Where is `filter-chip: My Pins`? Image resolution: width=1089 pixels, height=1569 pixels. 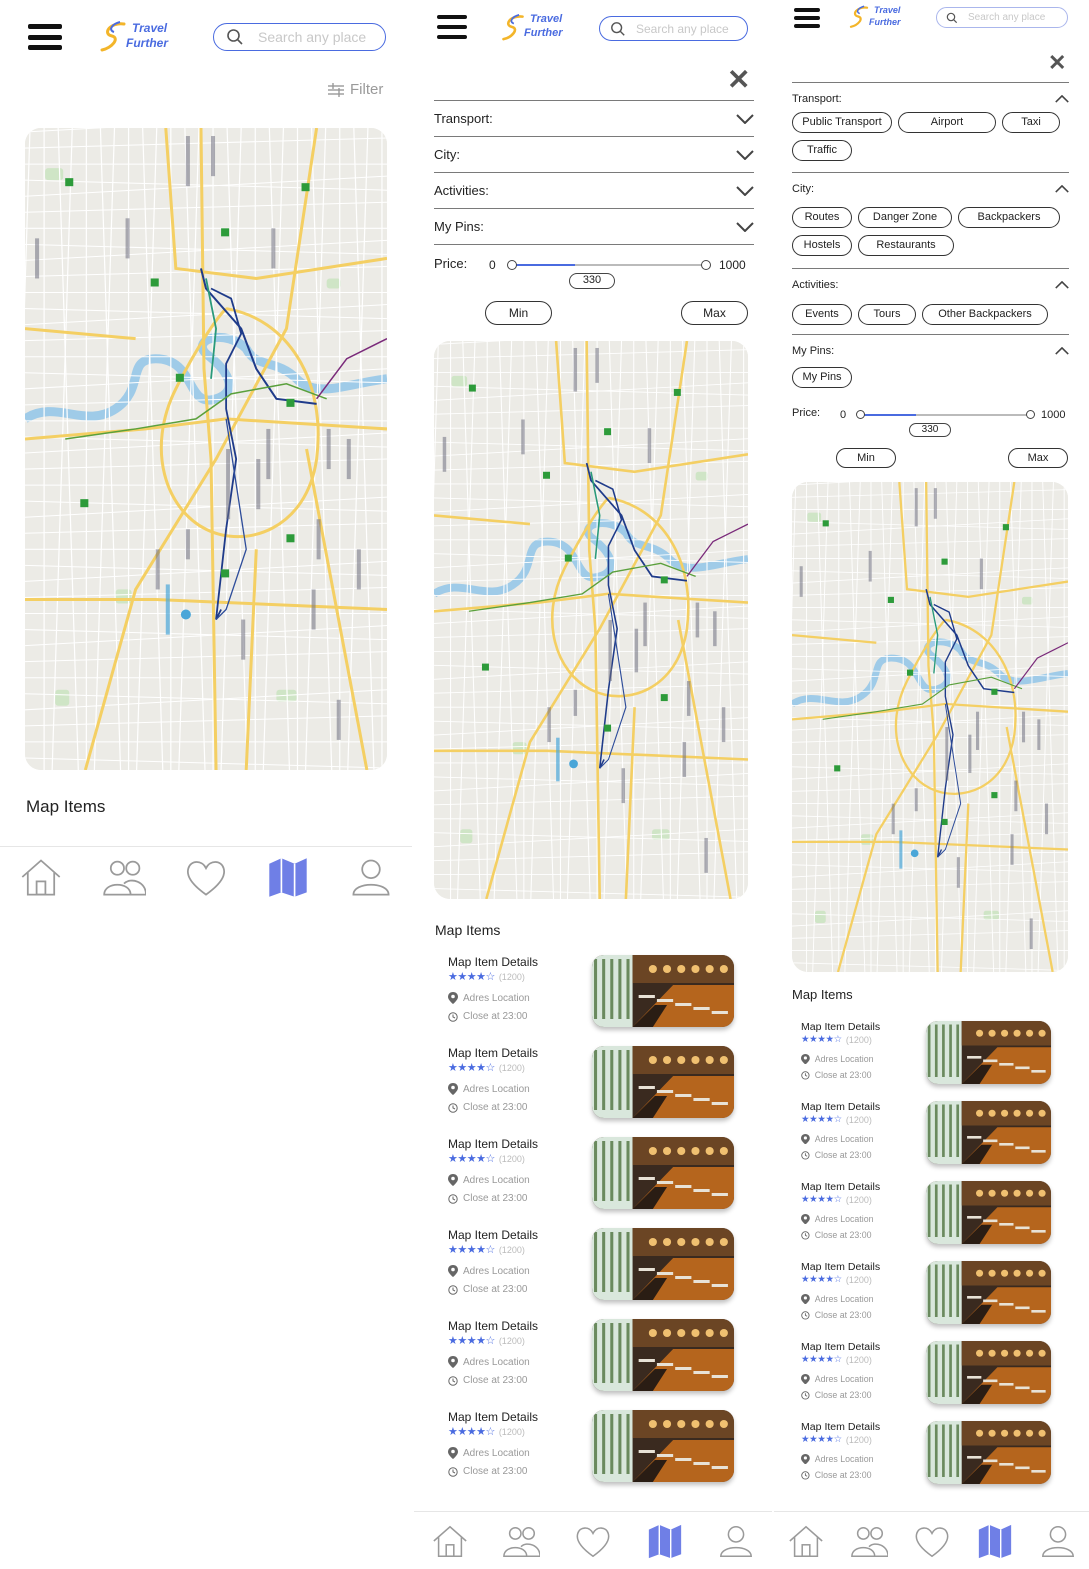
filter-chip: My Pins is located at coordinates (822, 377).